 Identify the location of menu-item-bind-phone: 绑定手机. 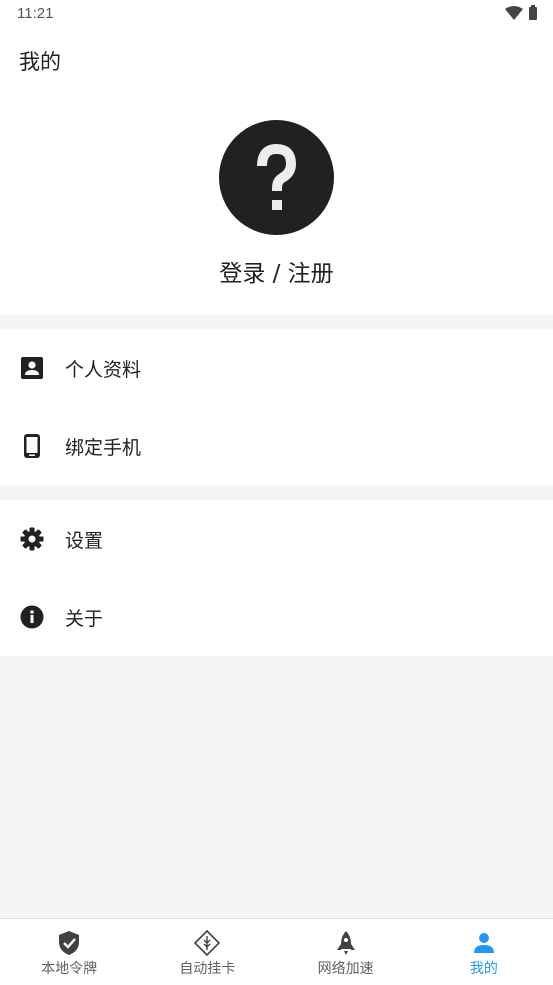
(276, 446).